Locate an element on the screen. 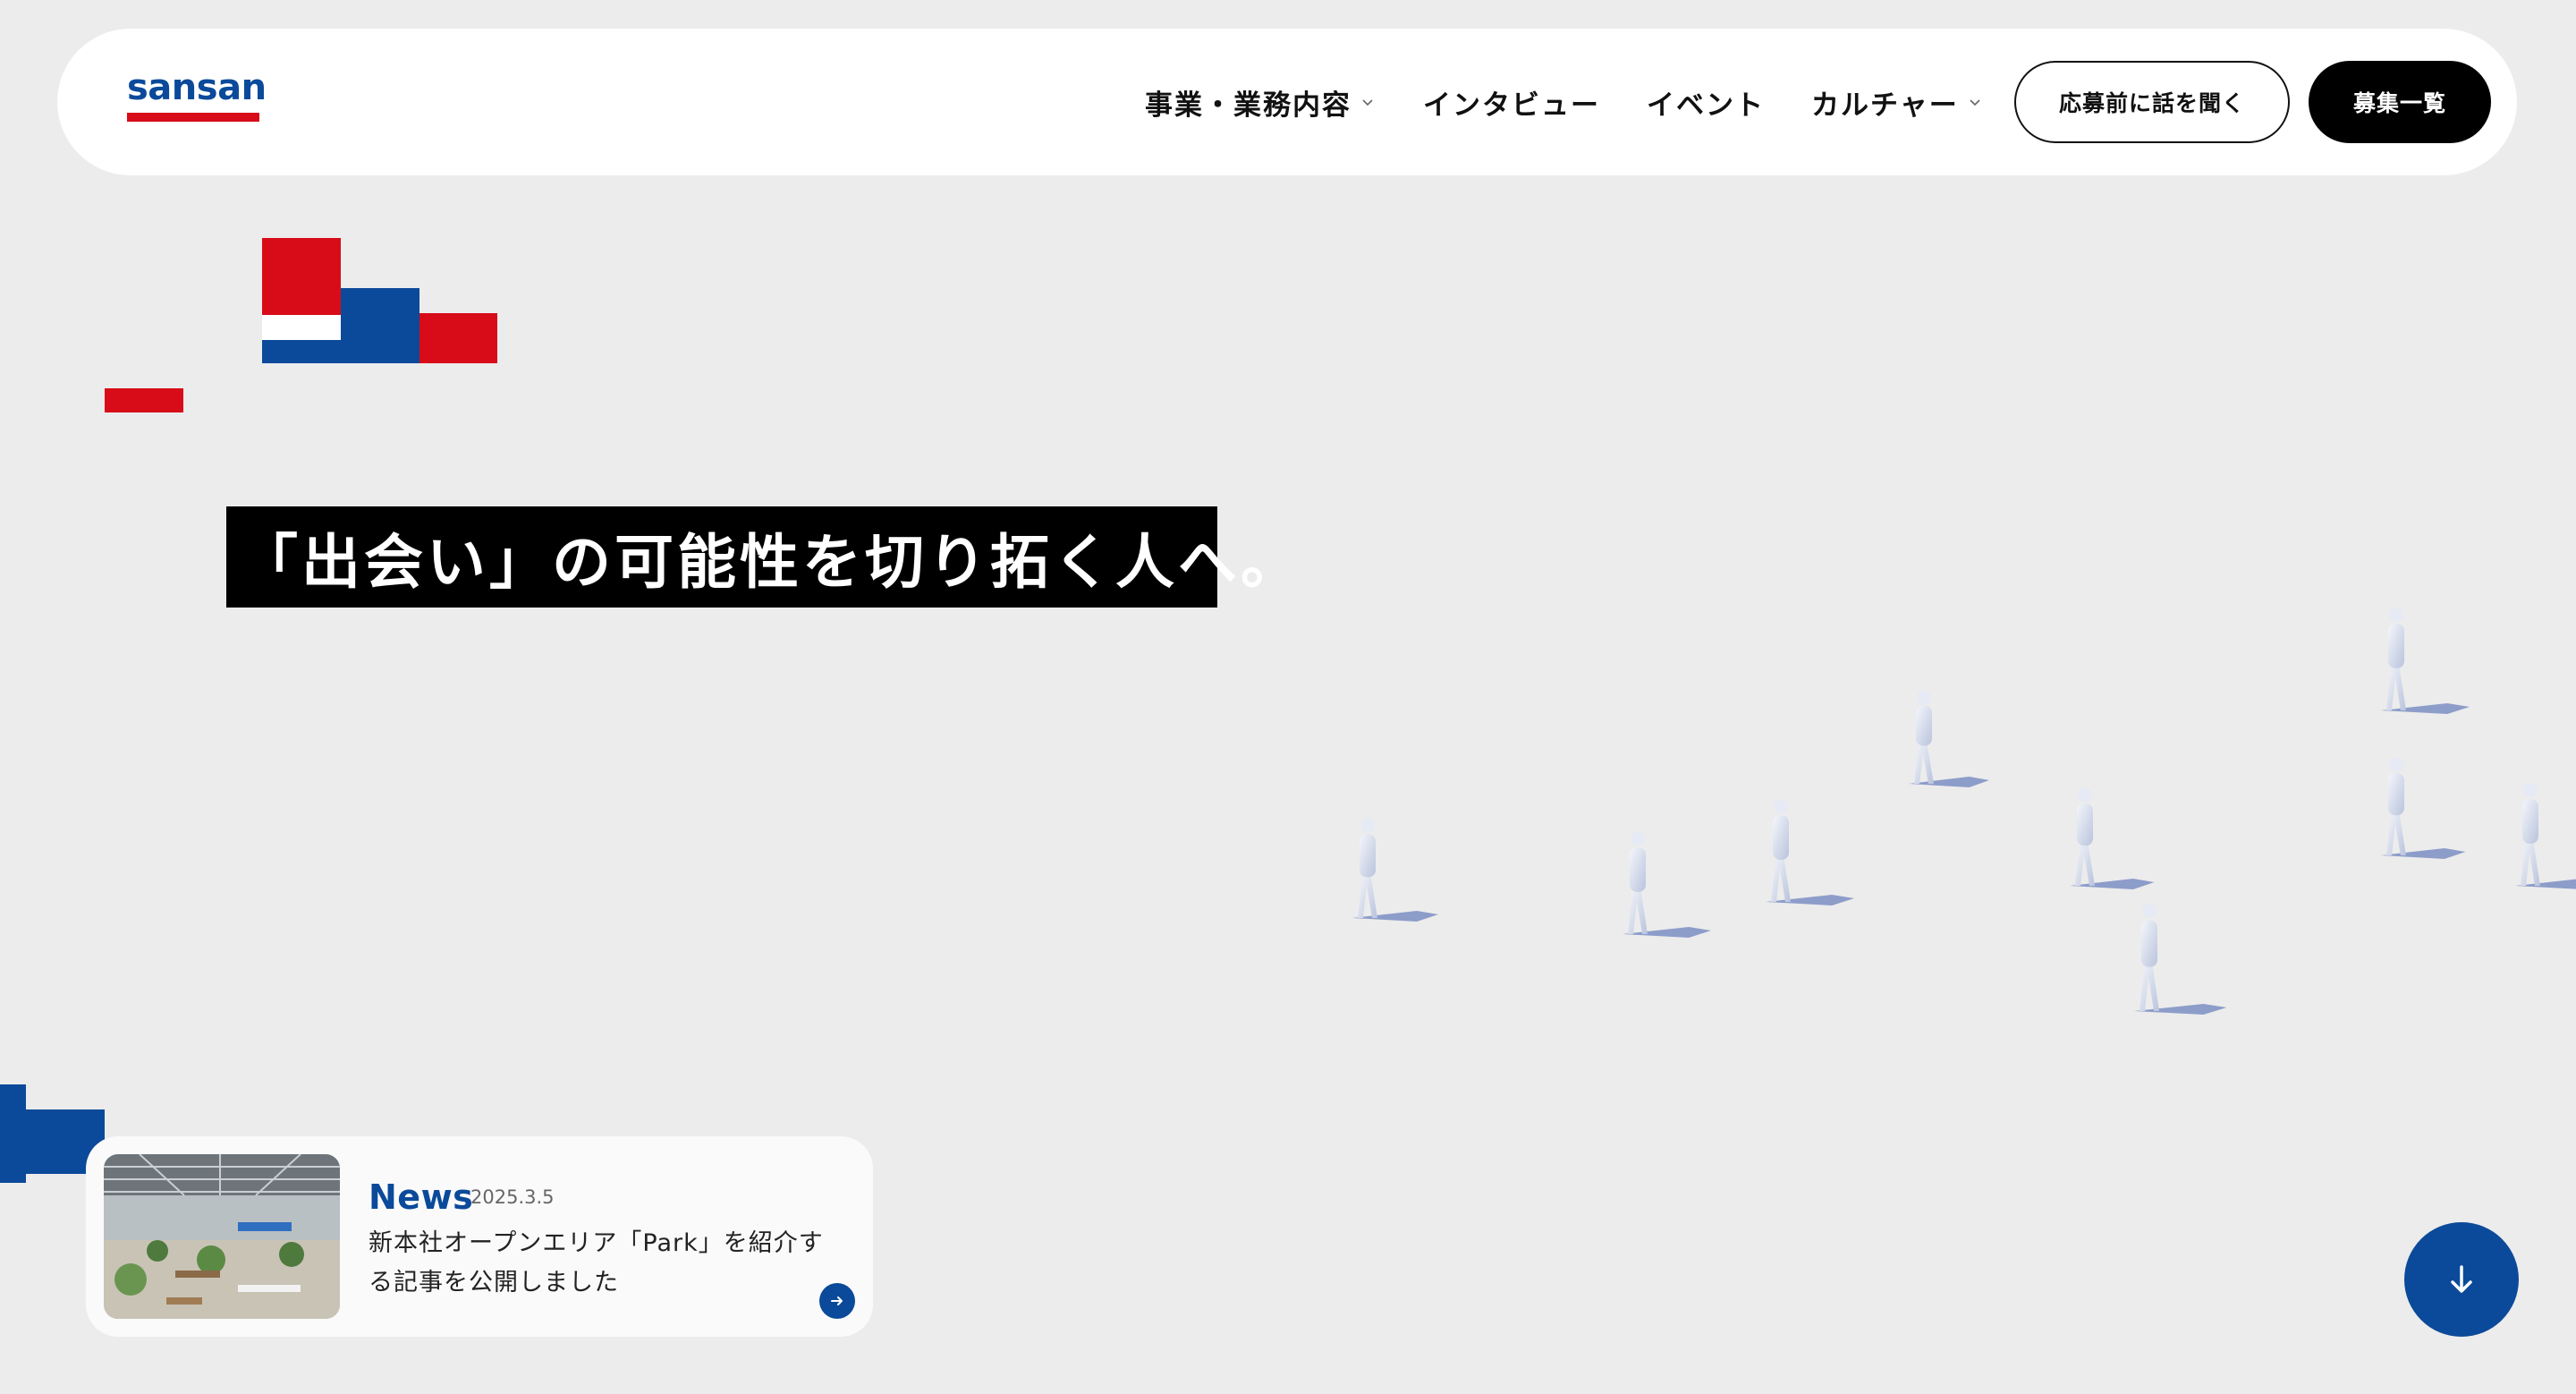  arrow-down-icon is located at coordinates (2461, 1279).